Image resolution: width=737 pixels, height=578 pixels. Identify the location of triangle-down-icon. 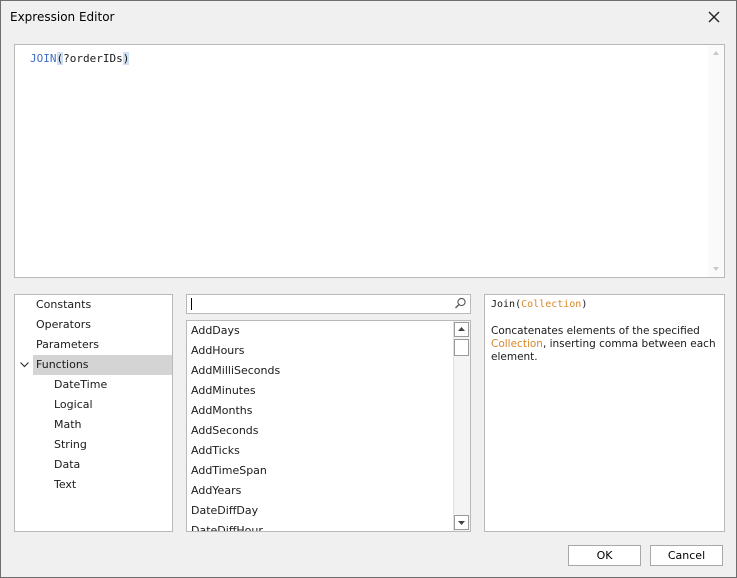
(461, 523).